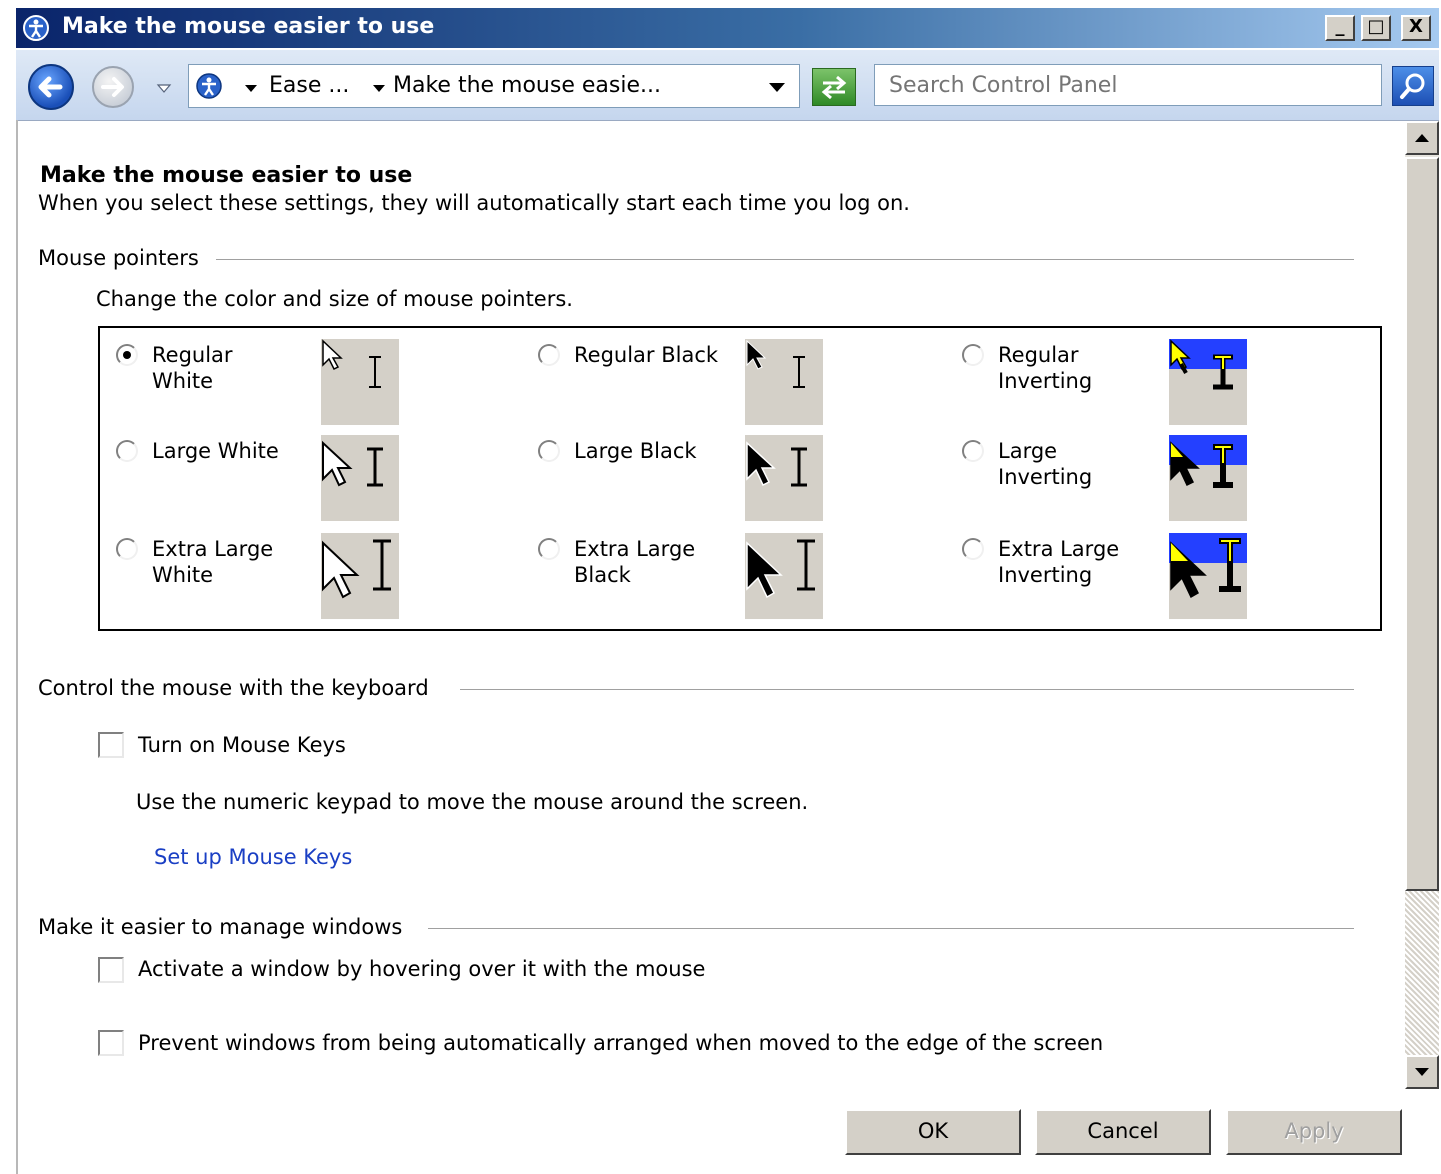 The width and height of the screenshot is (1441, 1174). Describe the element at coordinates (1422, 973) in the screenshot. I see `scroll-track` at that location.